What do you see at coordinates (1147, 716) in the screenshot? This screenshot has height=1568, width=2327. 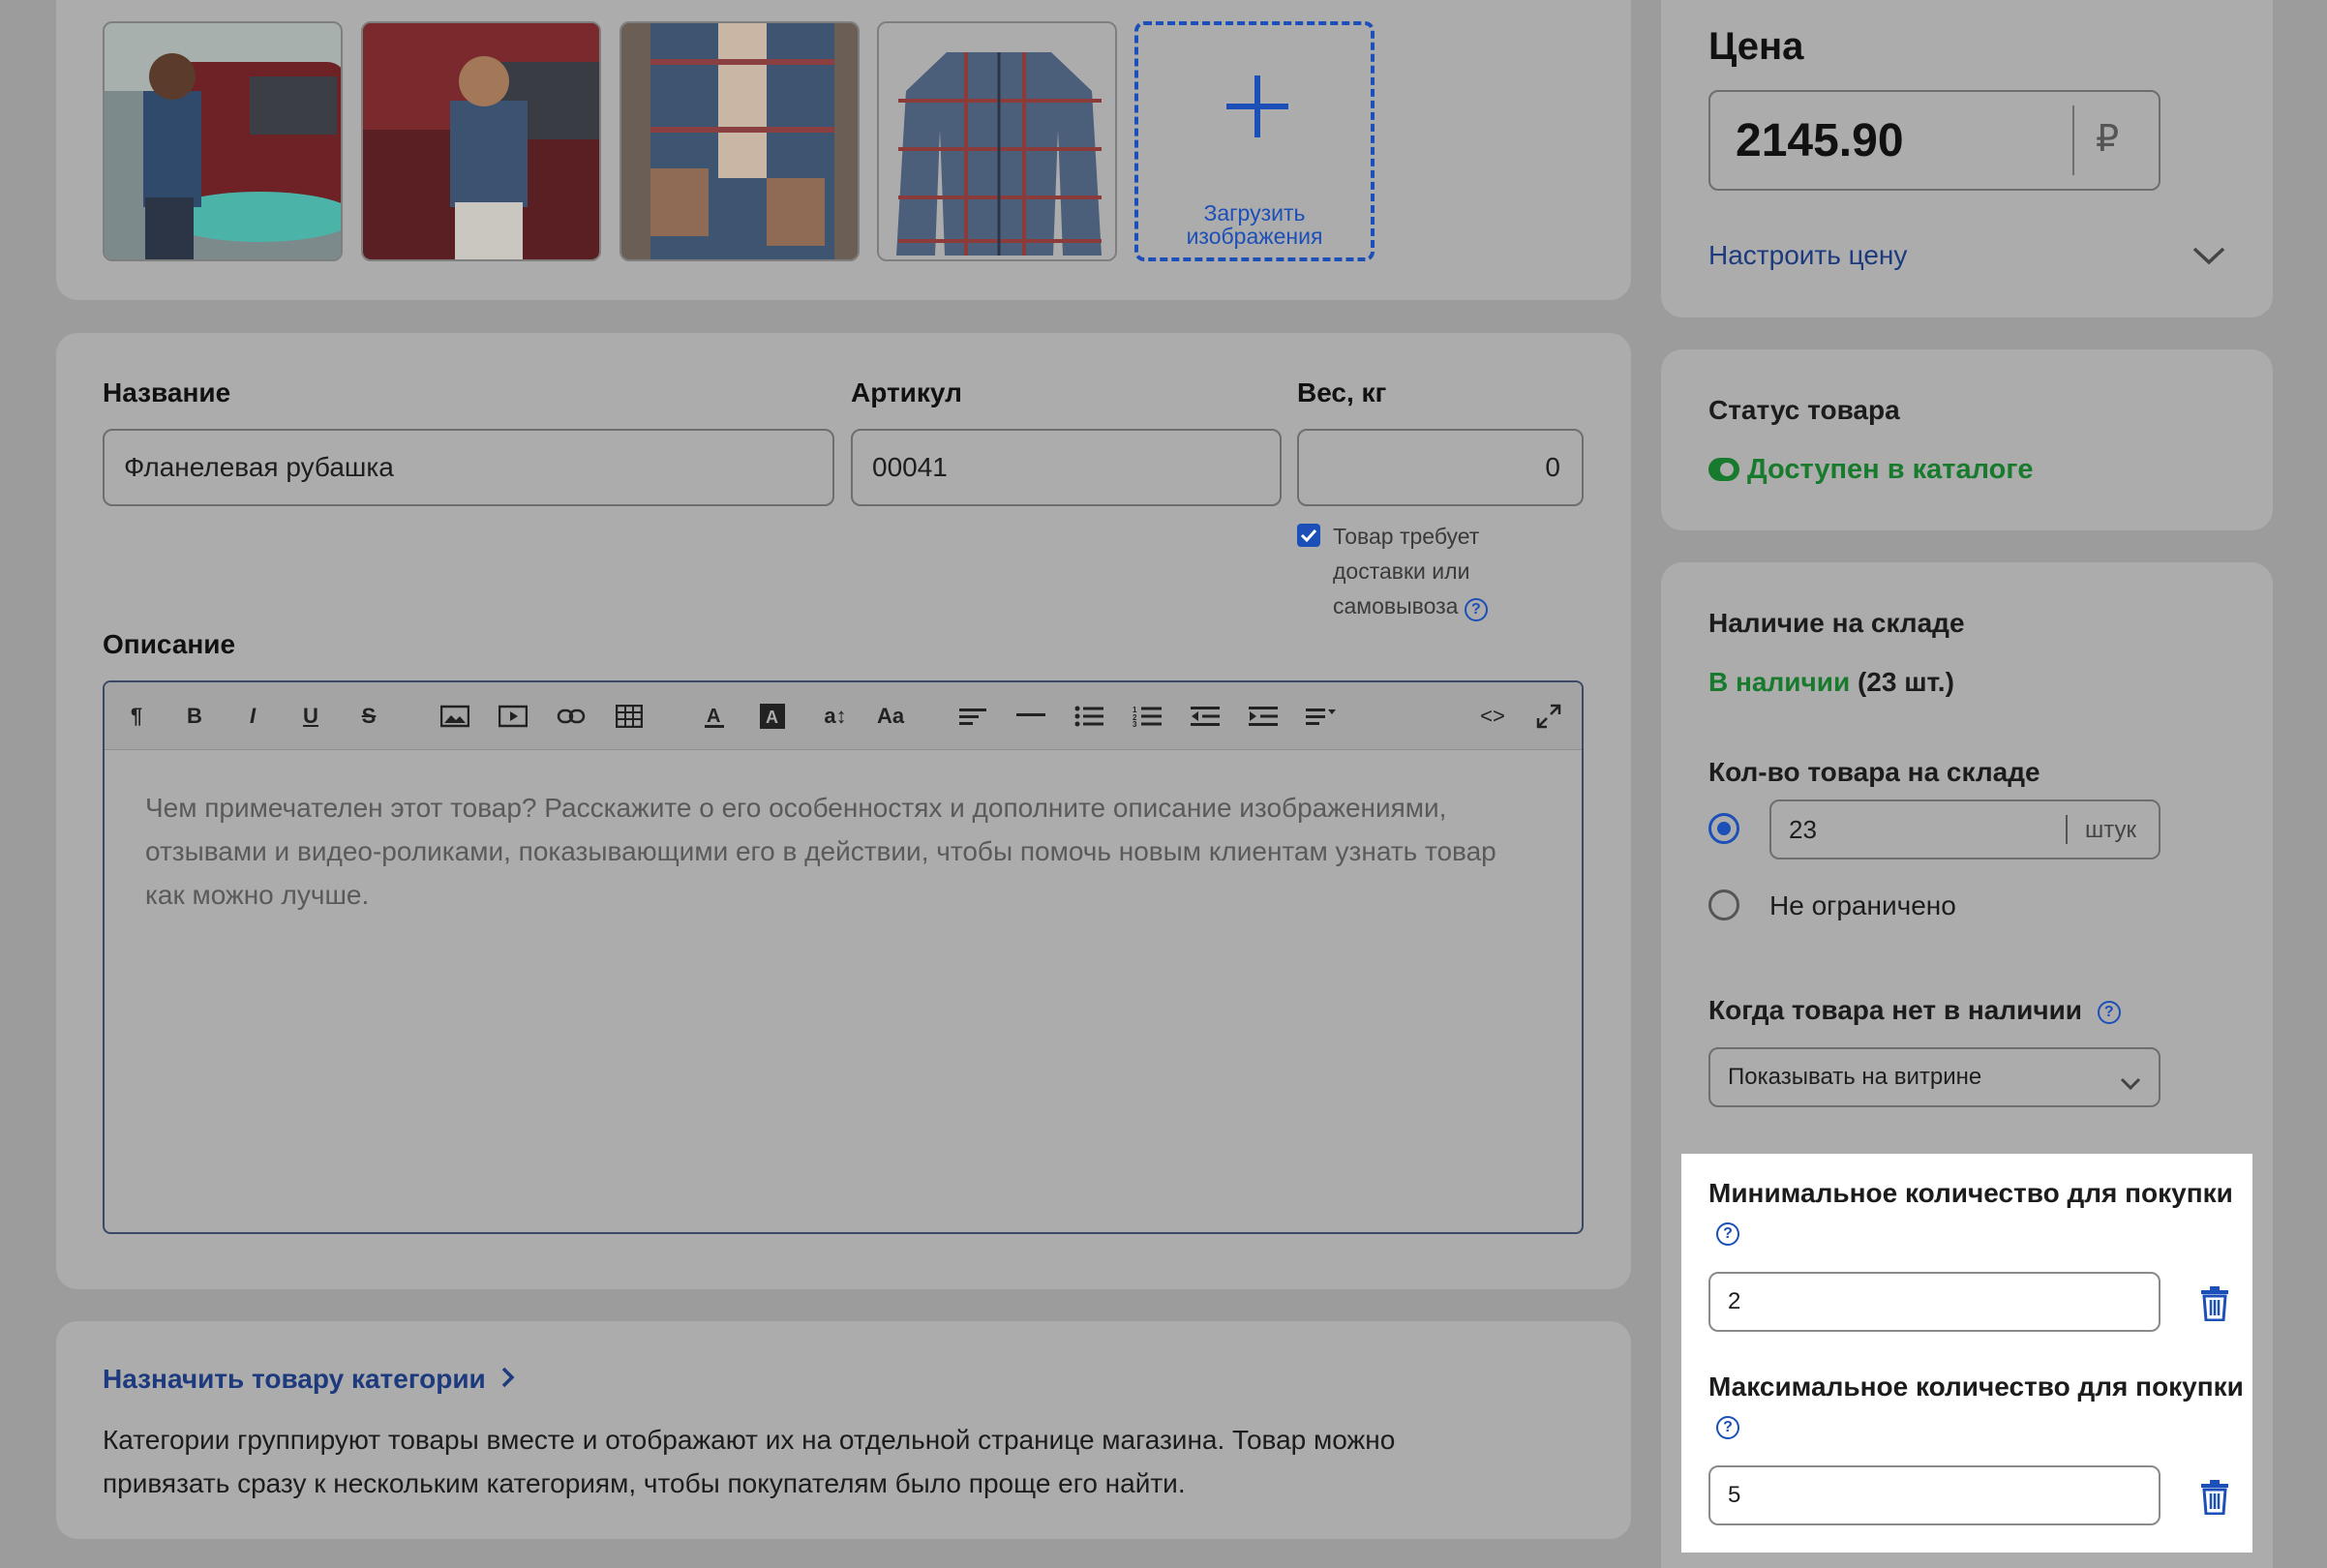 I see `numbered-list-icon: 123` at bounding box center [1147, 716].